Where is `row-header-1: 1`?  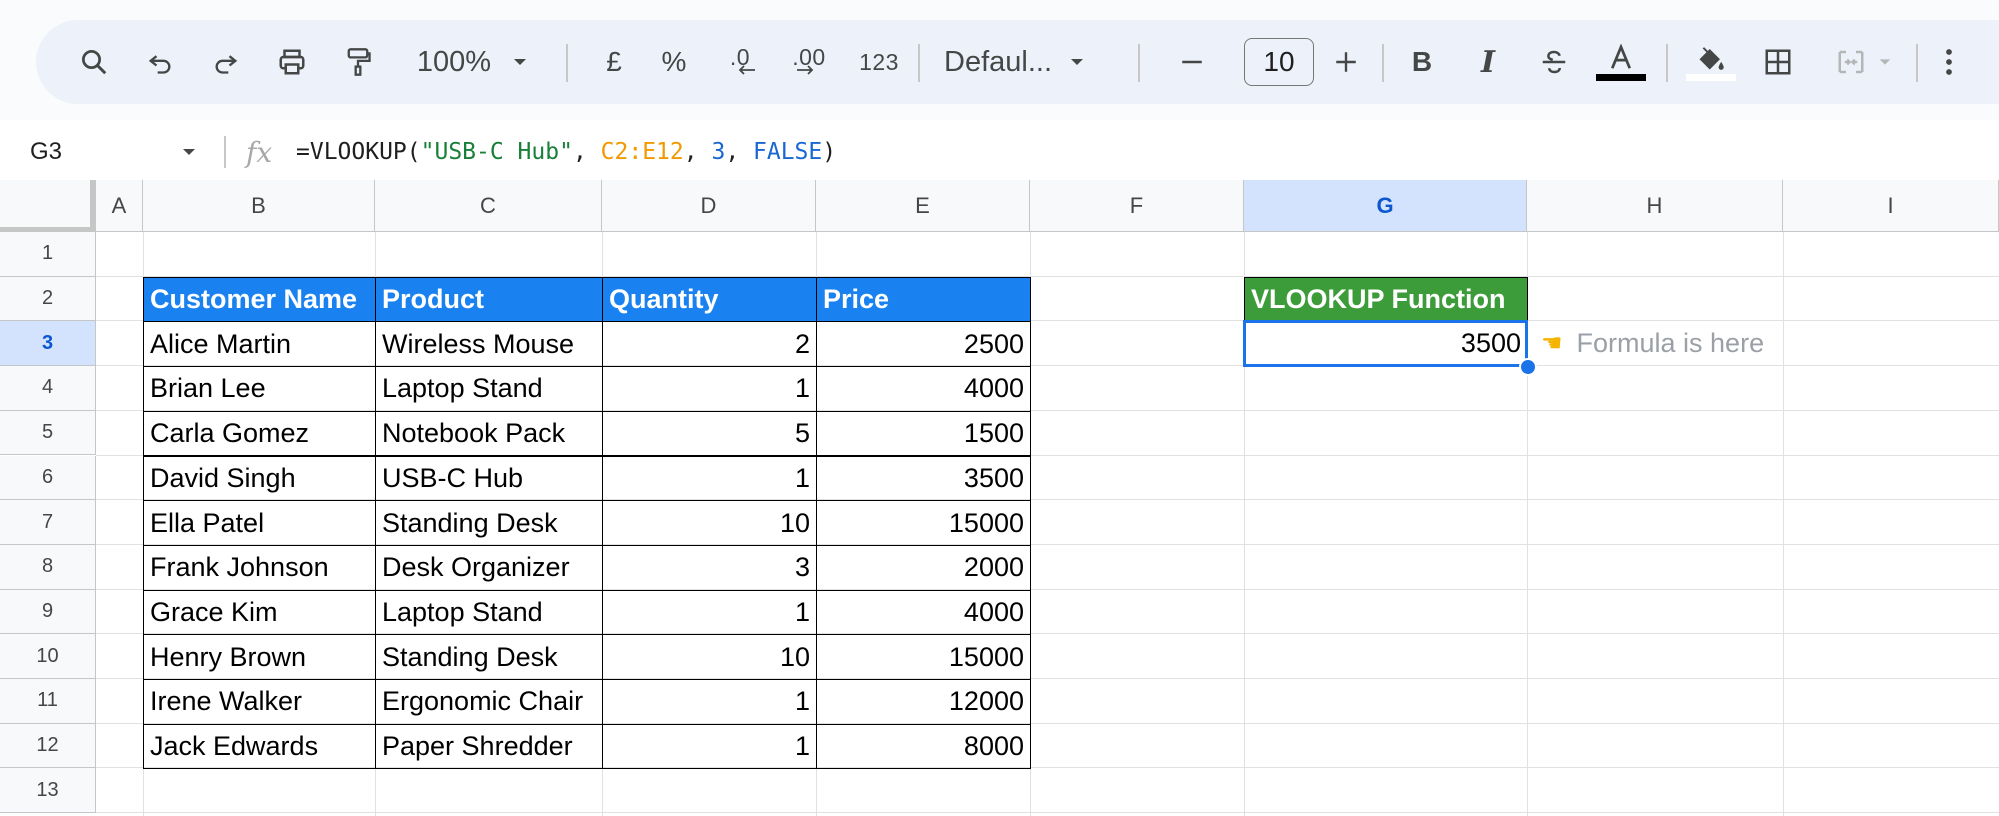 row-header-1: 1 is located at coordinates (48, 254).